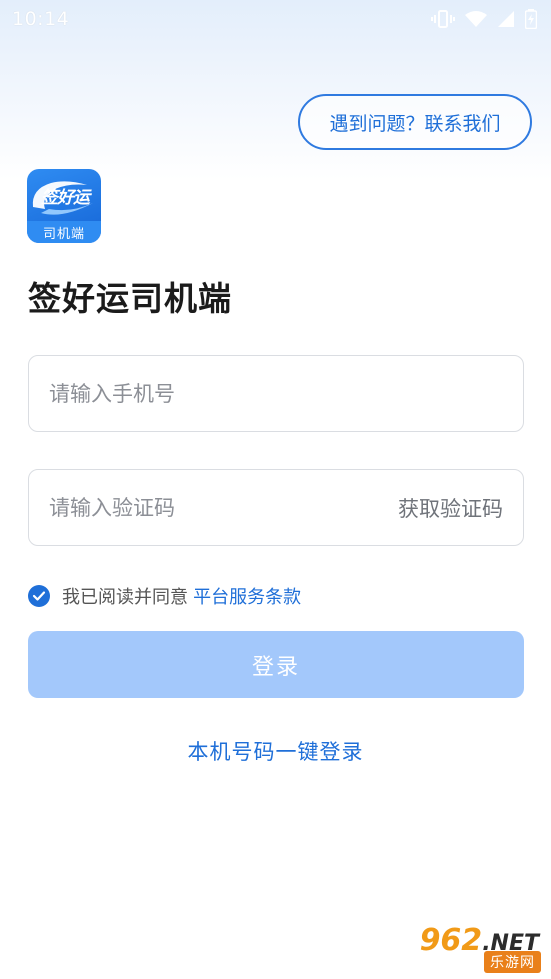  I want to click on wifi-icon, so click(476, 19).